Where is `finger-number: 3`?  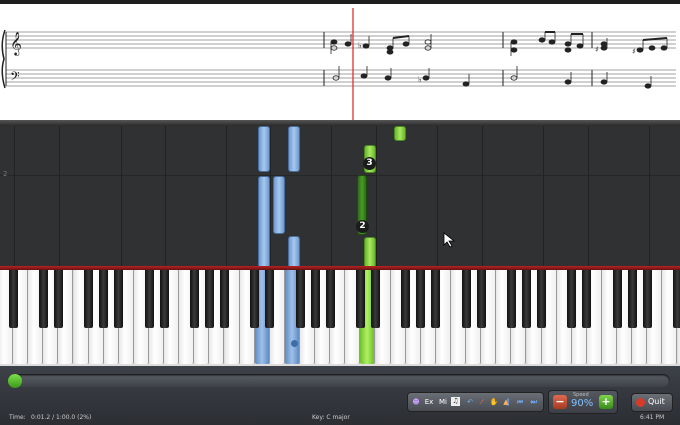 finger-number: 3 is located at coordinates (369, 163).